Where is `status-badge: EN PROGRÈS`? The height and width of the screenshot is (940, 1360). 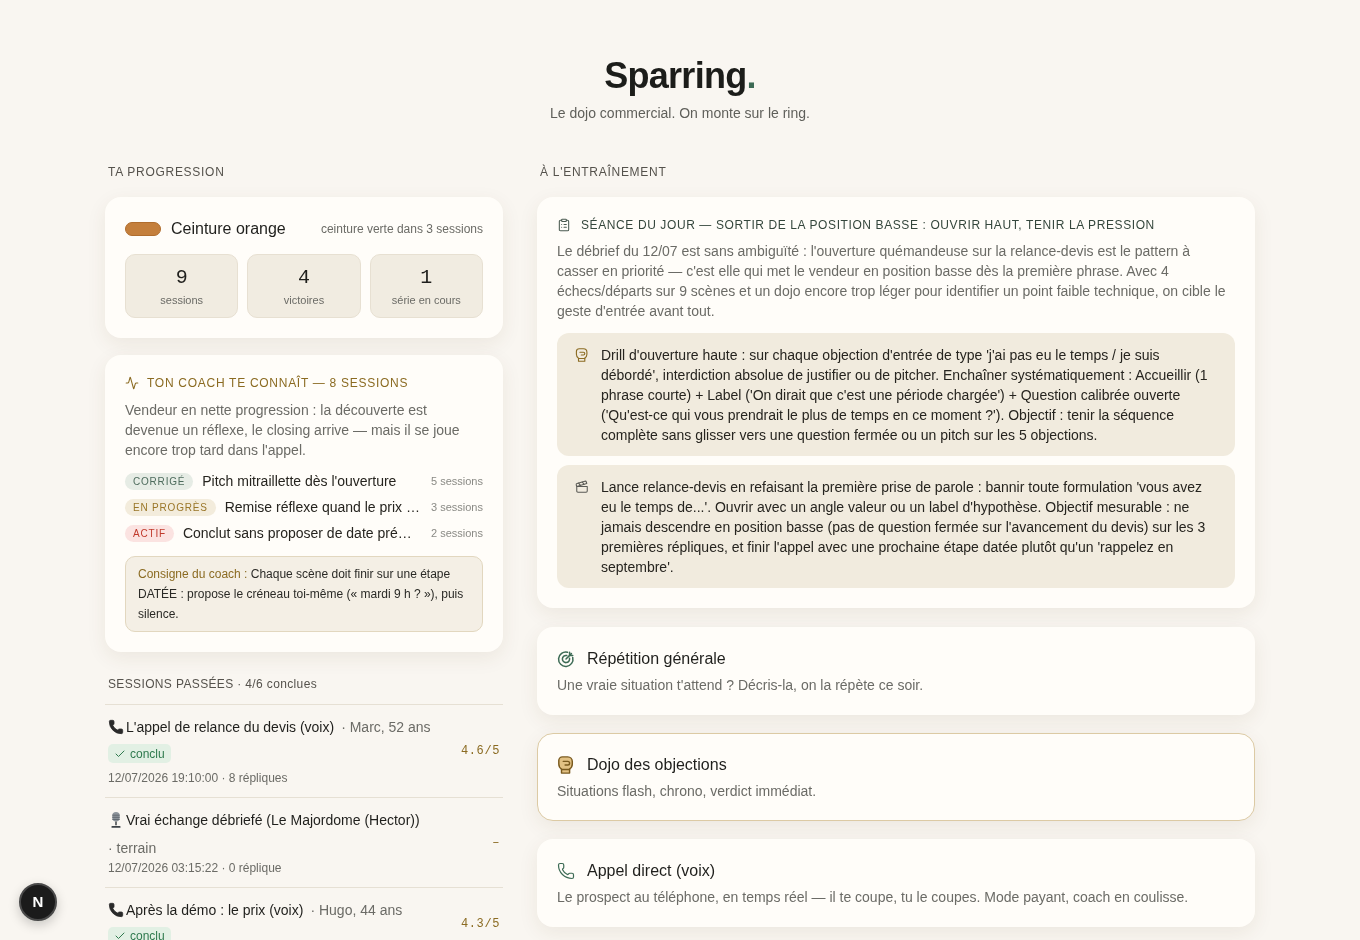 status-badge: EN PROGRÈS is located at coordinates (170, 507).